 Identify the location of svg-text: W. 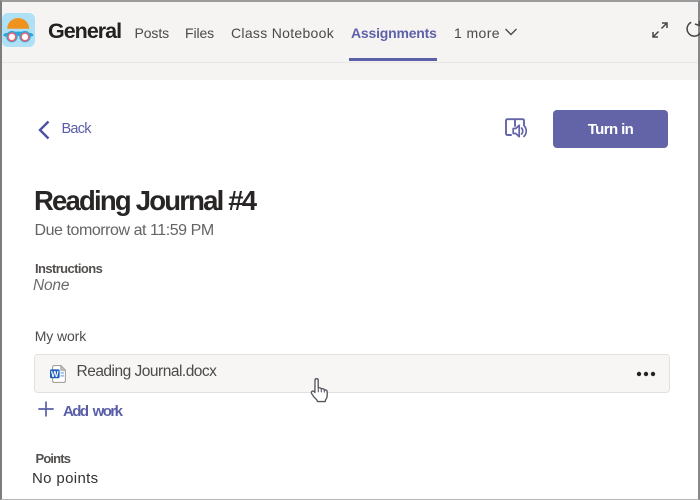
(55, 373).